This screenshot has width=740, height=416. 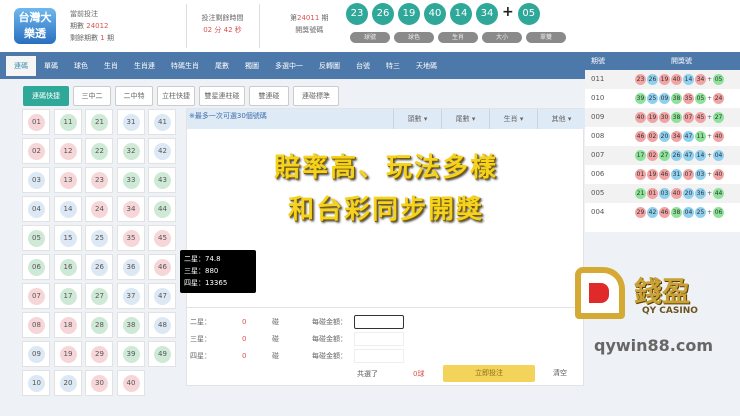 I want to click on number-cell: 49, so click(x=162, y=354).